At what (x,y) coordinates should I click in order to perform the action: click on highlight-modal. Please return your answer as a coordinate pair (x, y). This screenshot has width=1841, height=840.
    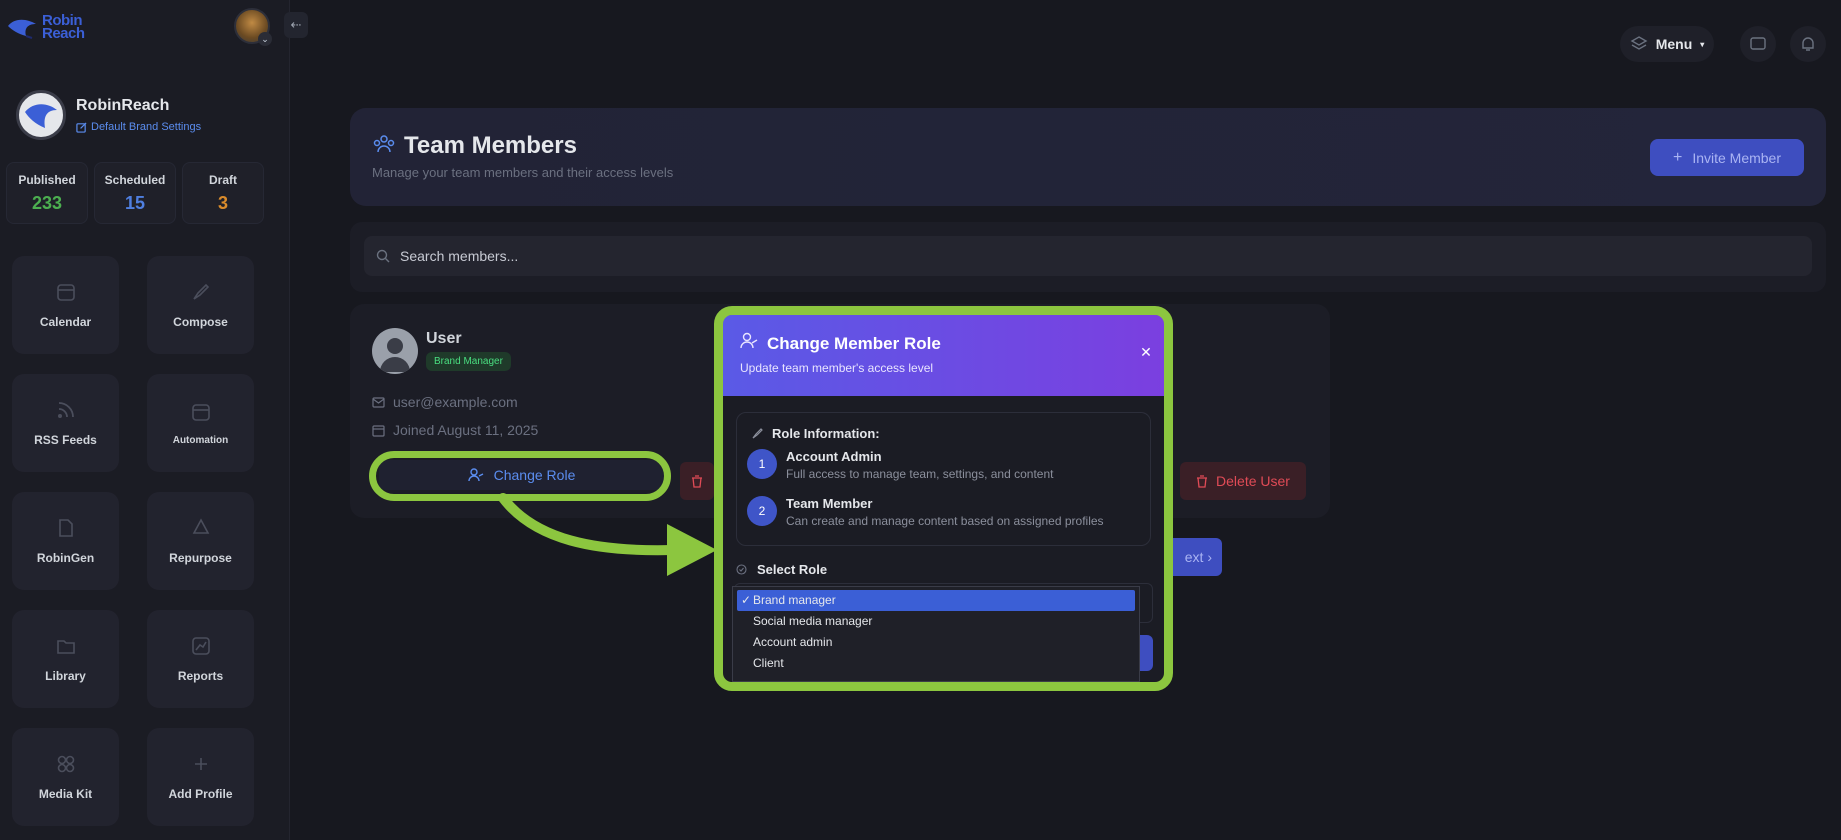
    Looking at the image, I should click on (943, 498).